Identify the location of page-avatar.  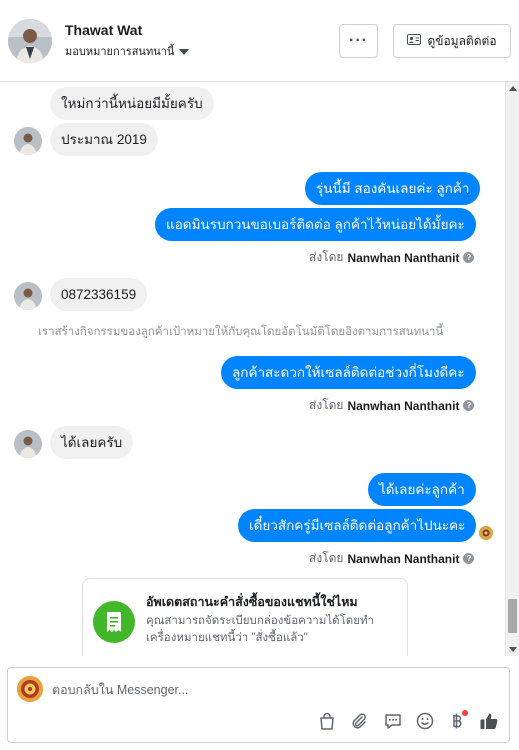
(30, 689).